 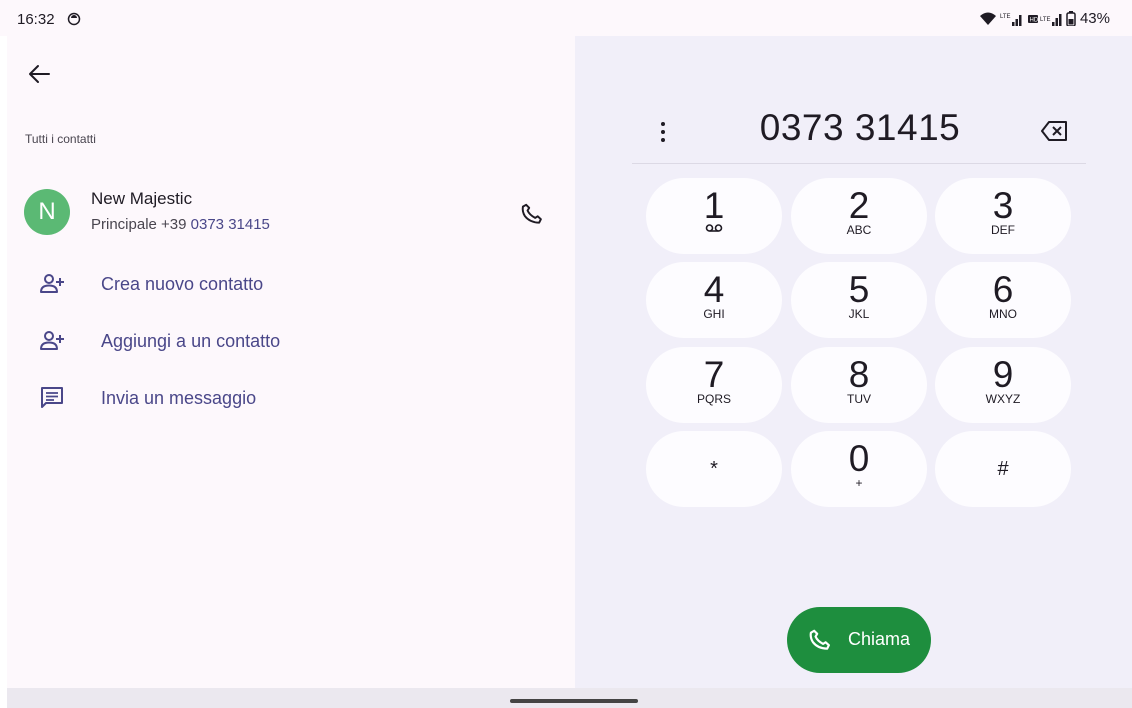 What do you see at coordinates (1071, 18) in the screenshot?
I see `battery-icon` at bounding box center [1071, 18].